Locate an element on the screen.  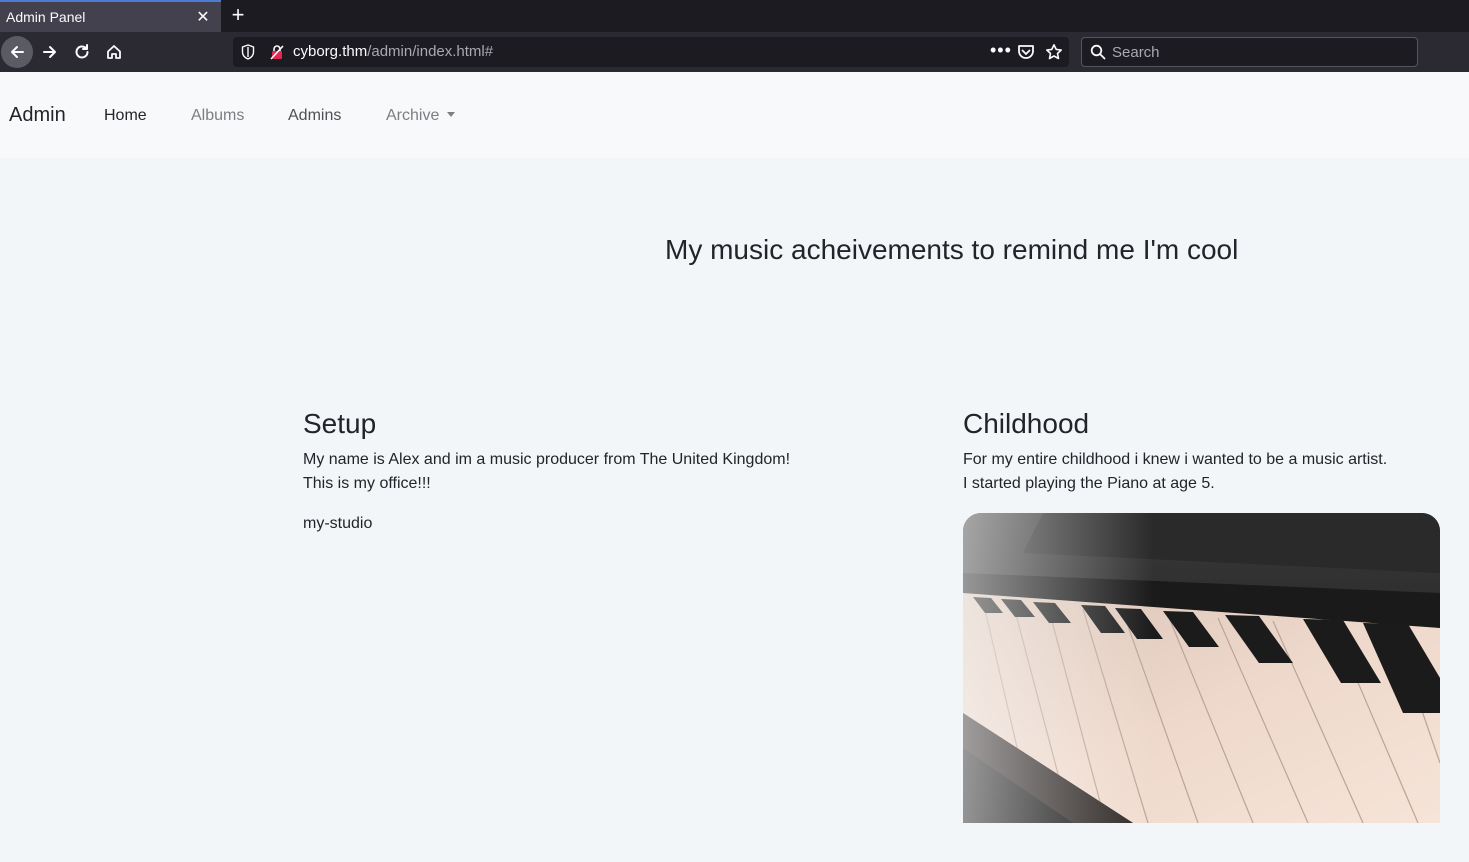
browser-search-bar is located at coordinates (1249, 52).